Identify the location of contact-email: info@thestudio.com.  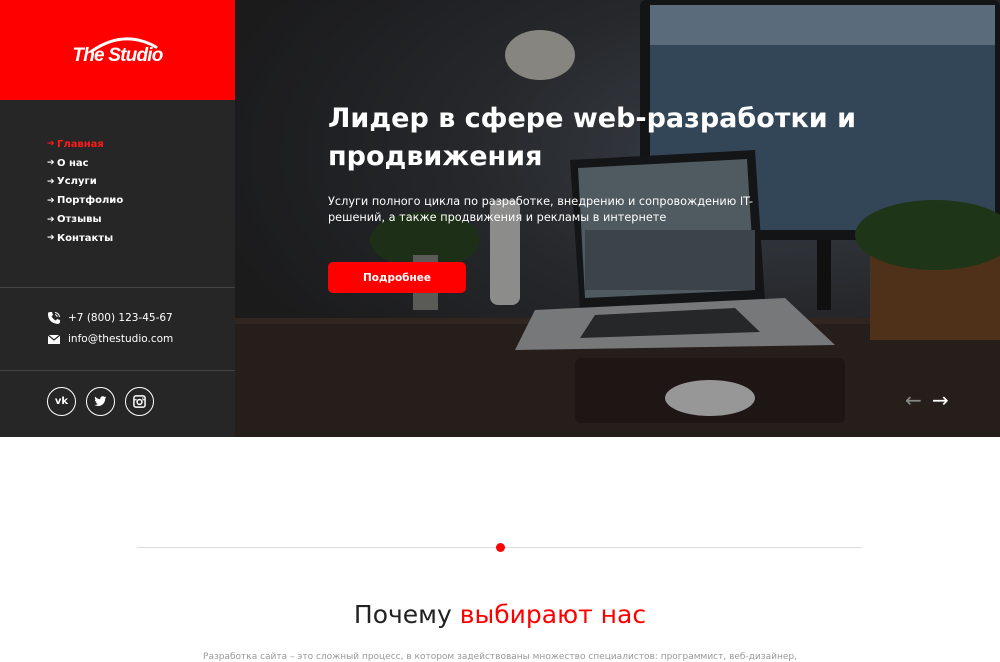
(110, 339).